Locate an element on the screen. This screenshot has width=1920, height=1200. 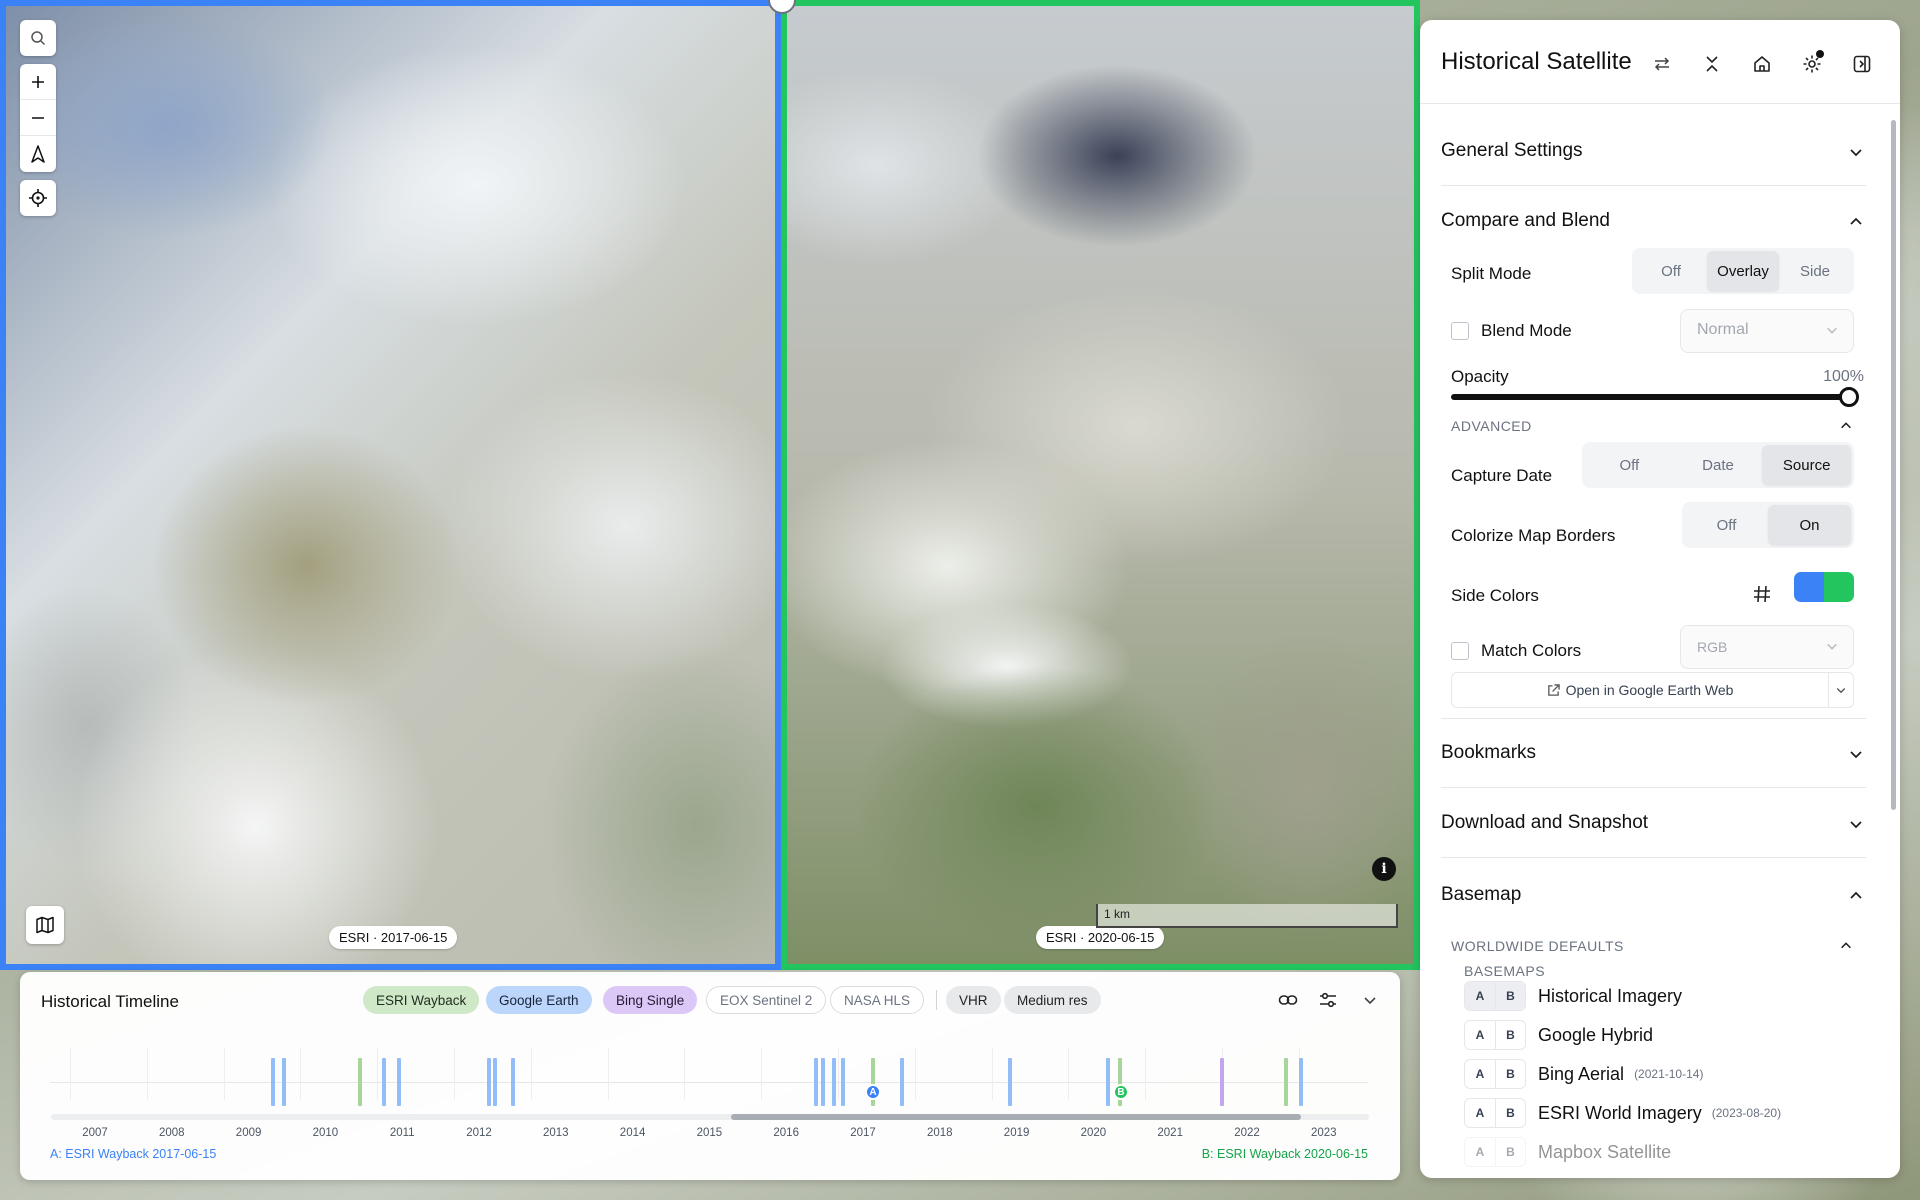
timeline-year-label: 2013 is located at coordinates (556, 1133).